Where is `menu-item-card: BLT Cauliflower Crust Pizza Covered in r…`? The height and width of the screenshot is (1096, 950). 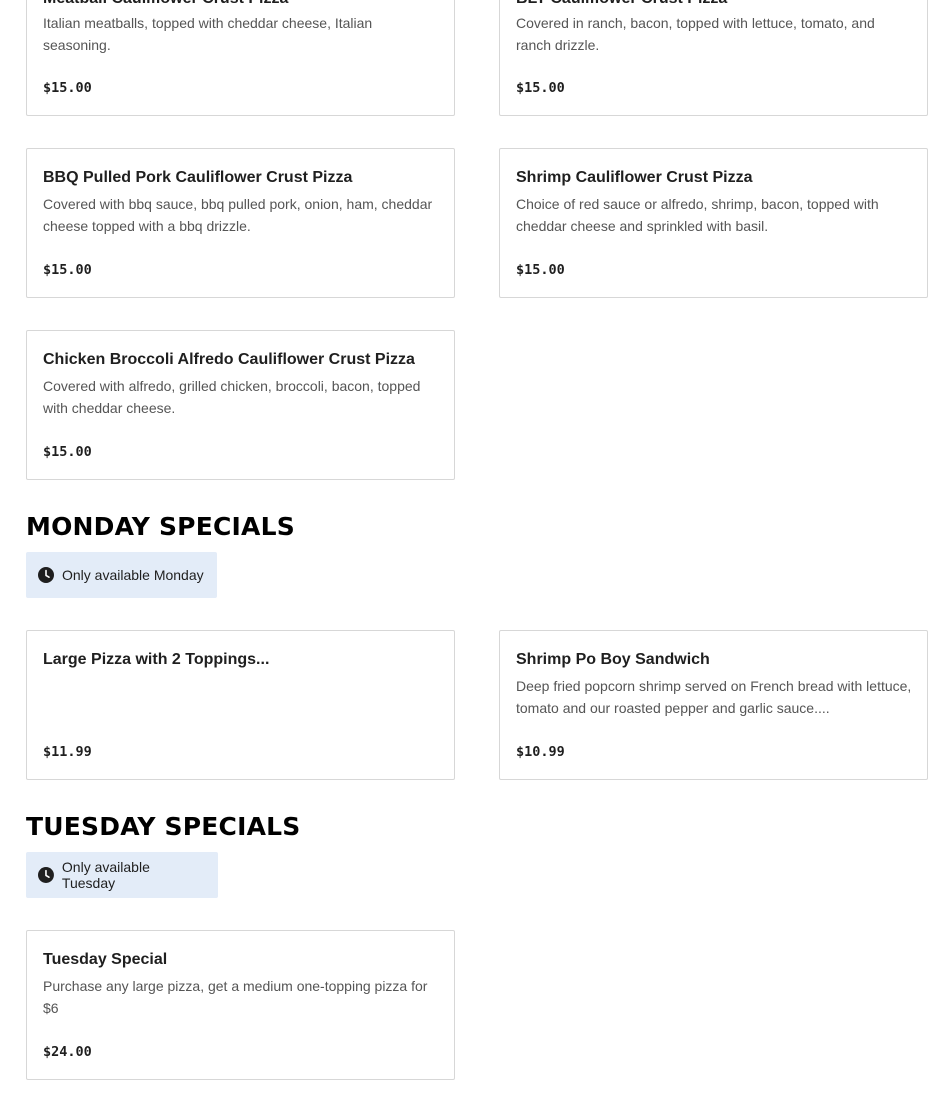
menu-item-card: BLT Cauliflower Crust Pizza Covered in r… is located at coordinates (713, 58).